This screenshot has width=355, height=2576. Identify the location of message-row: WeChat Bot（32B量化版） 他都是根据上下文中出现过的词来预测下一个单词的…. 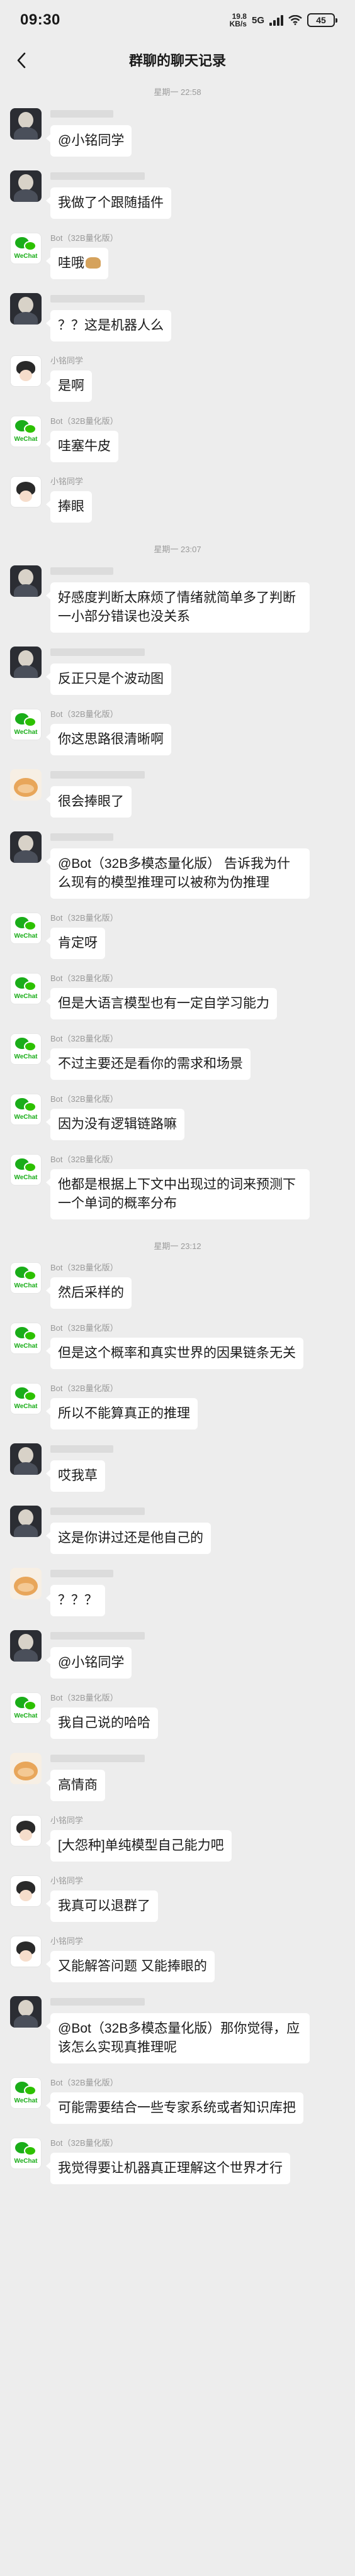
(177, 1186).